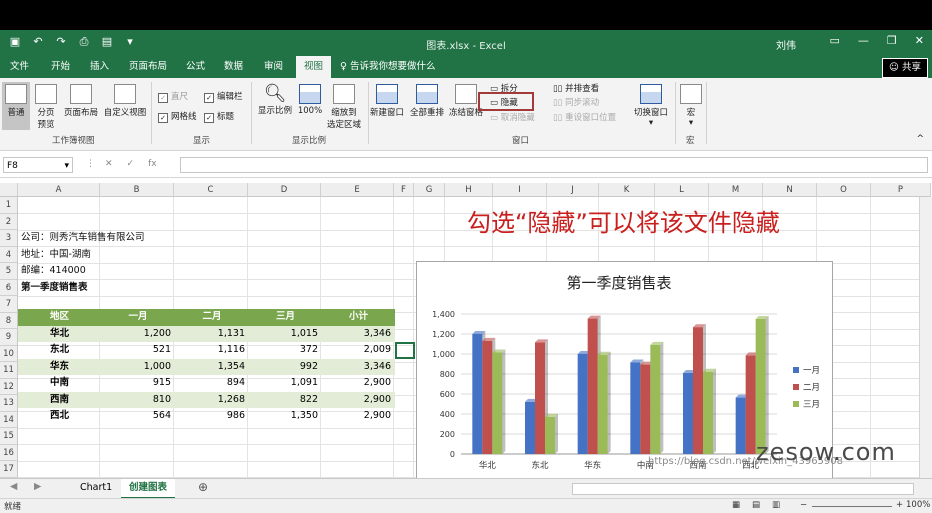 The width and height of the screenshot is (932, 513). I want to click on sync-scroll-button: ▯▯ 同步滚动, so click(576, 102).